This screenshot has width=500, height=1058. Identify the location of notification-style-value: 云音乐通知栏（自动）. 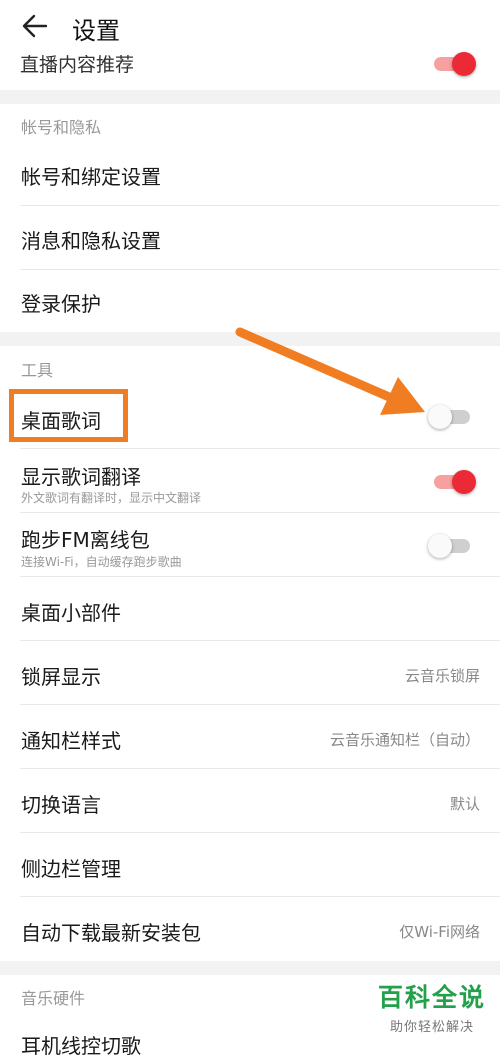
(404, 740).